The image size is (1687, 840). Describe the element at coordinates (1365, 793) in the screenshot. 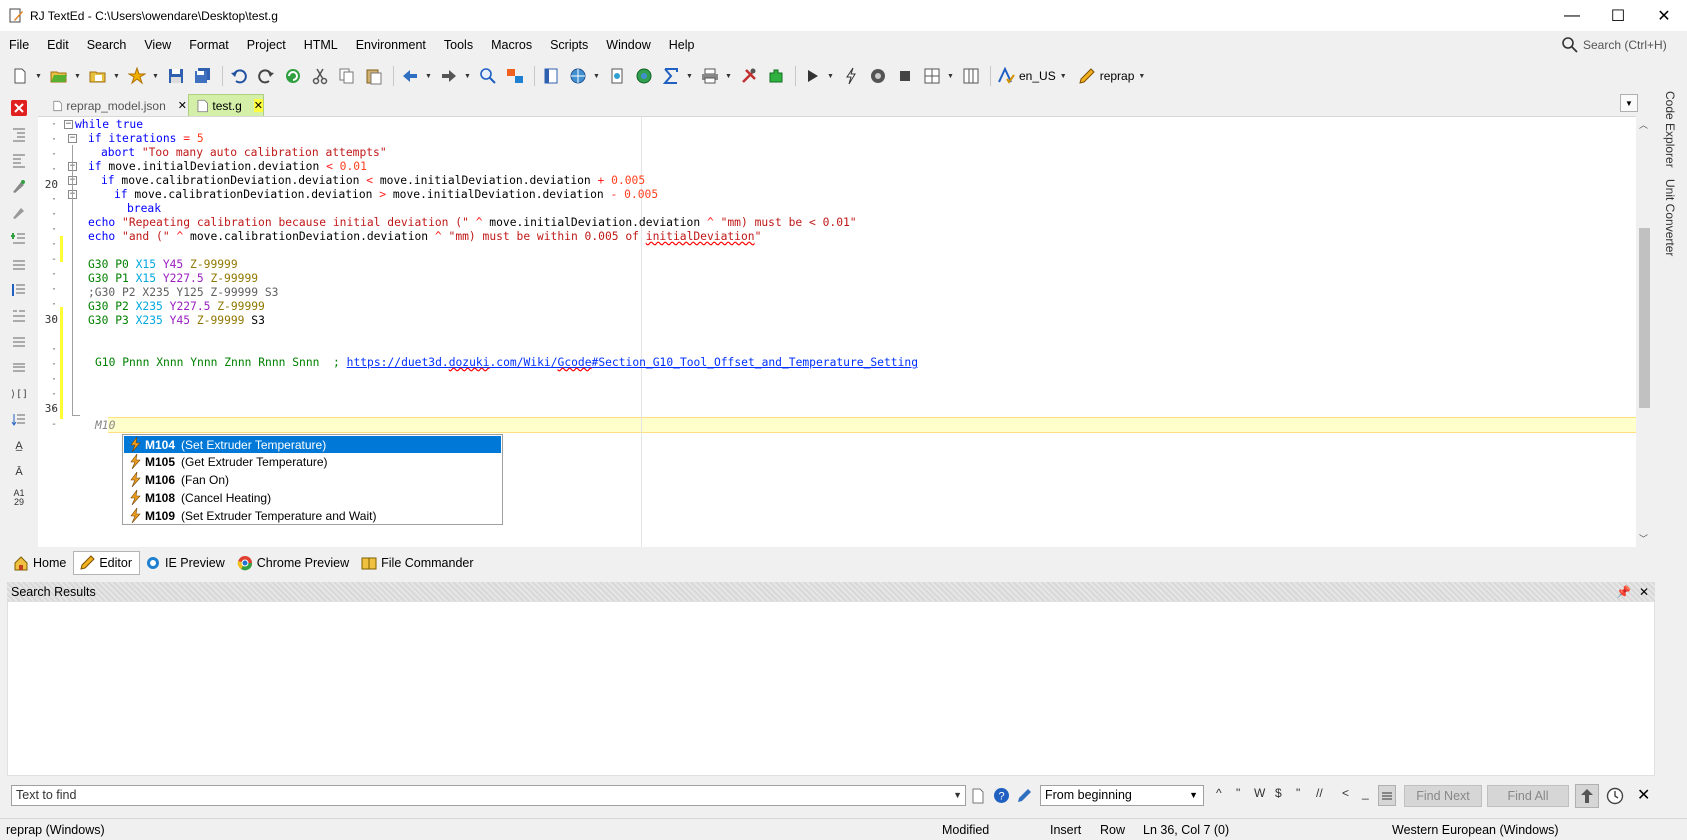

I see `option-underscore: _` at that location.